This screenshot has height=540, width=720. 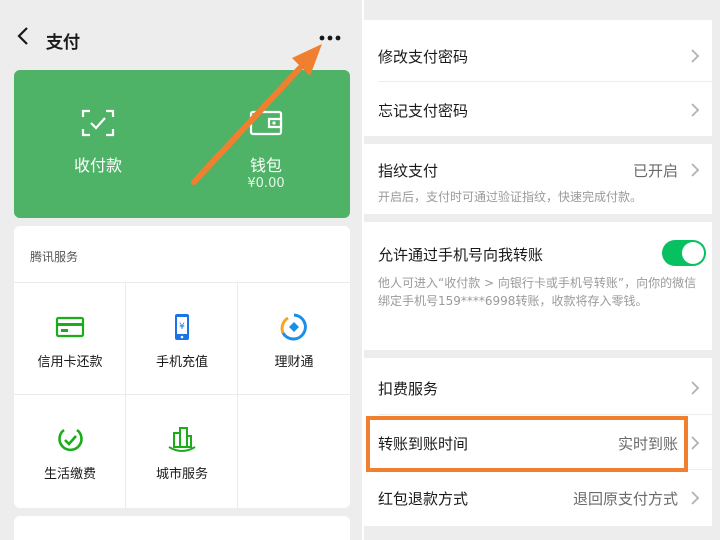 What do you see at coordinates (294, 362) in the screenshot?
I see `service-label: 理财通` at bounding box center [294, 362].